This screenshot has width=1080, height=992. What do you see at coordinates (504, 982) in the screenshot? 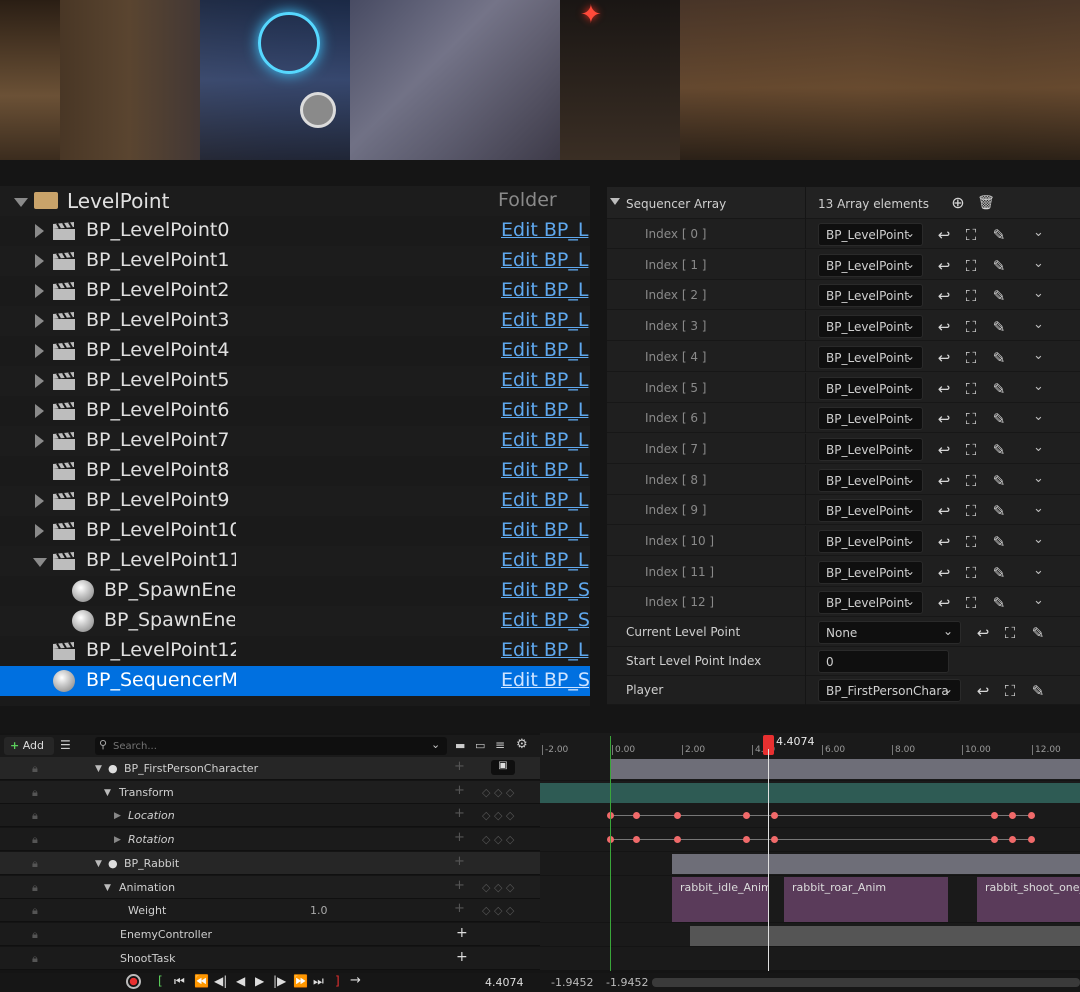
I see `current-time-field: 4.4074` at bounding box center [504, 982].